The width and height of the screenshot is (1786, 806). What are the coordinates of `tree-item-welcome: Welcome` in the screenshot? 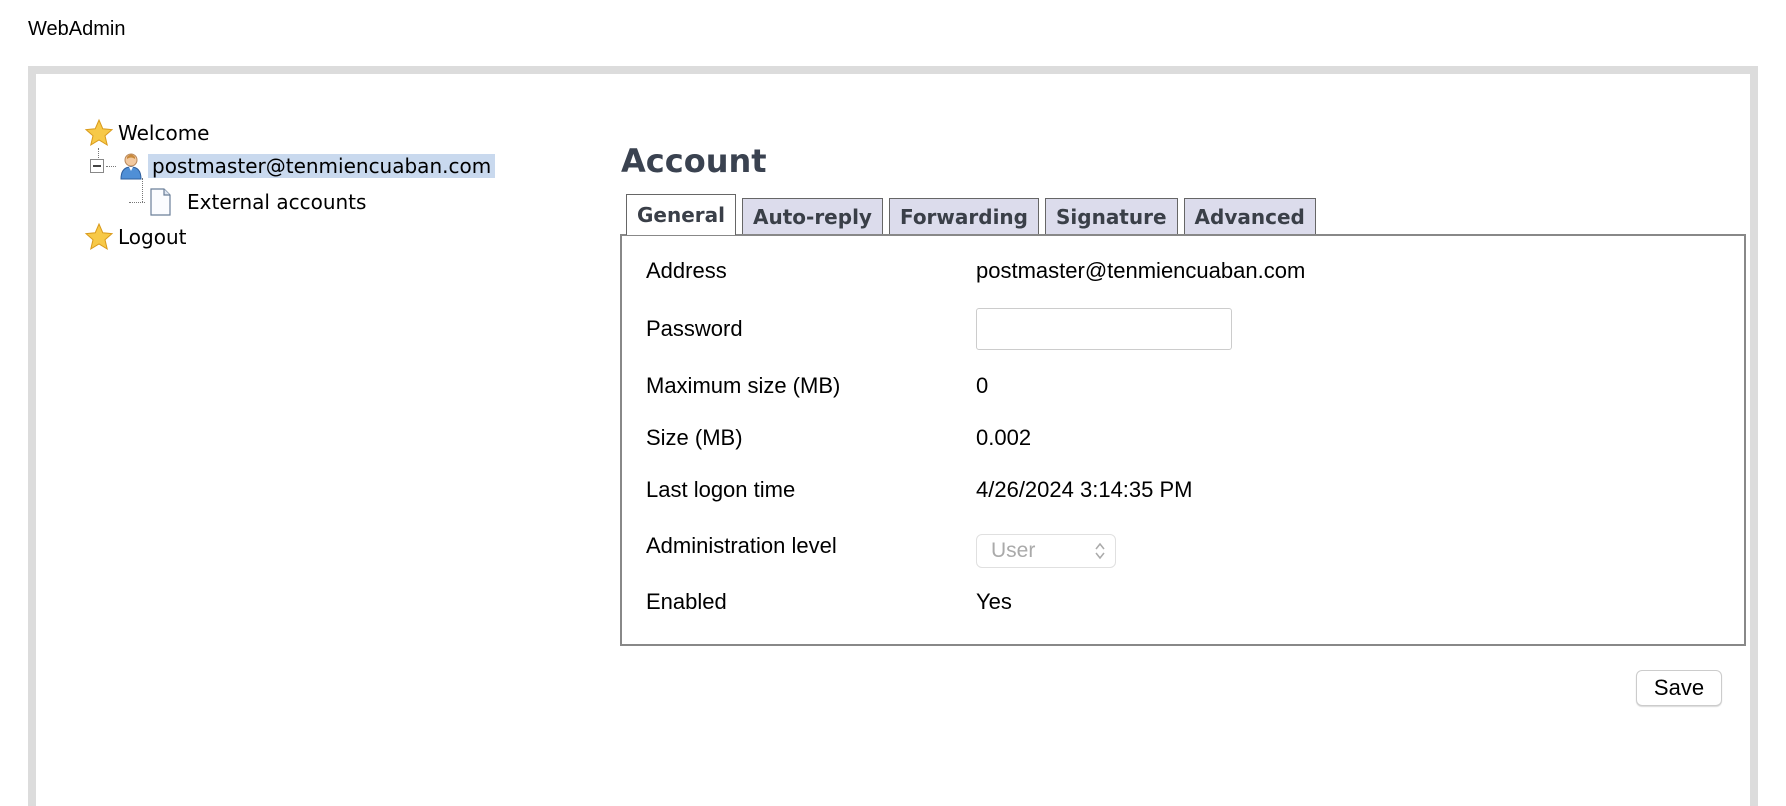 It's located at (146, 133).